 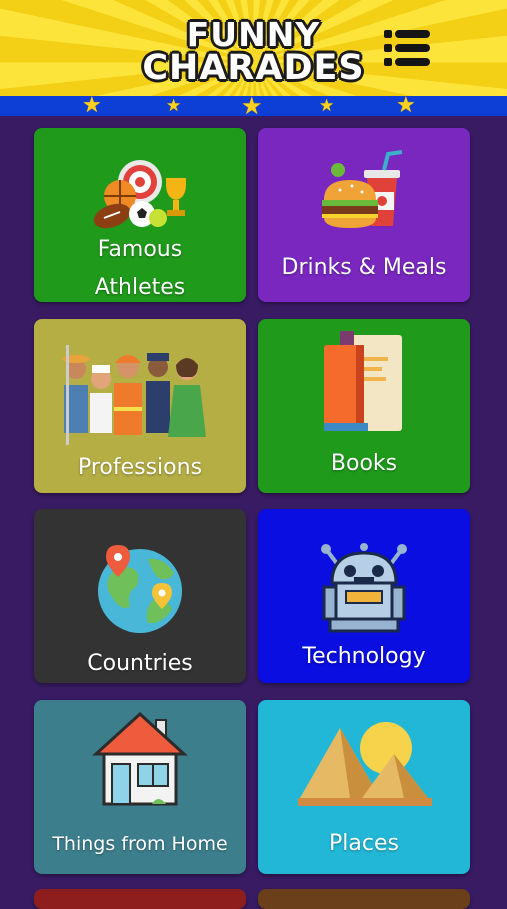 What do you see at coordinates (362, 189) in the screenshot?
I see `burger-drink-icon` at bounding box center [362, 189].